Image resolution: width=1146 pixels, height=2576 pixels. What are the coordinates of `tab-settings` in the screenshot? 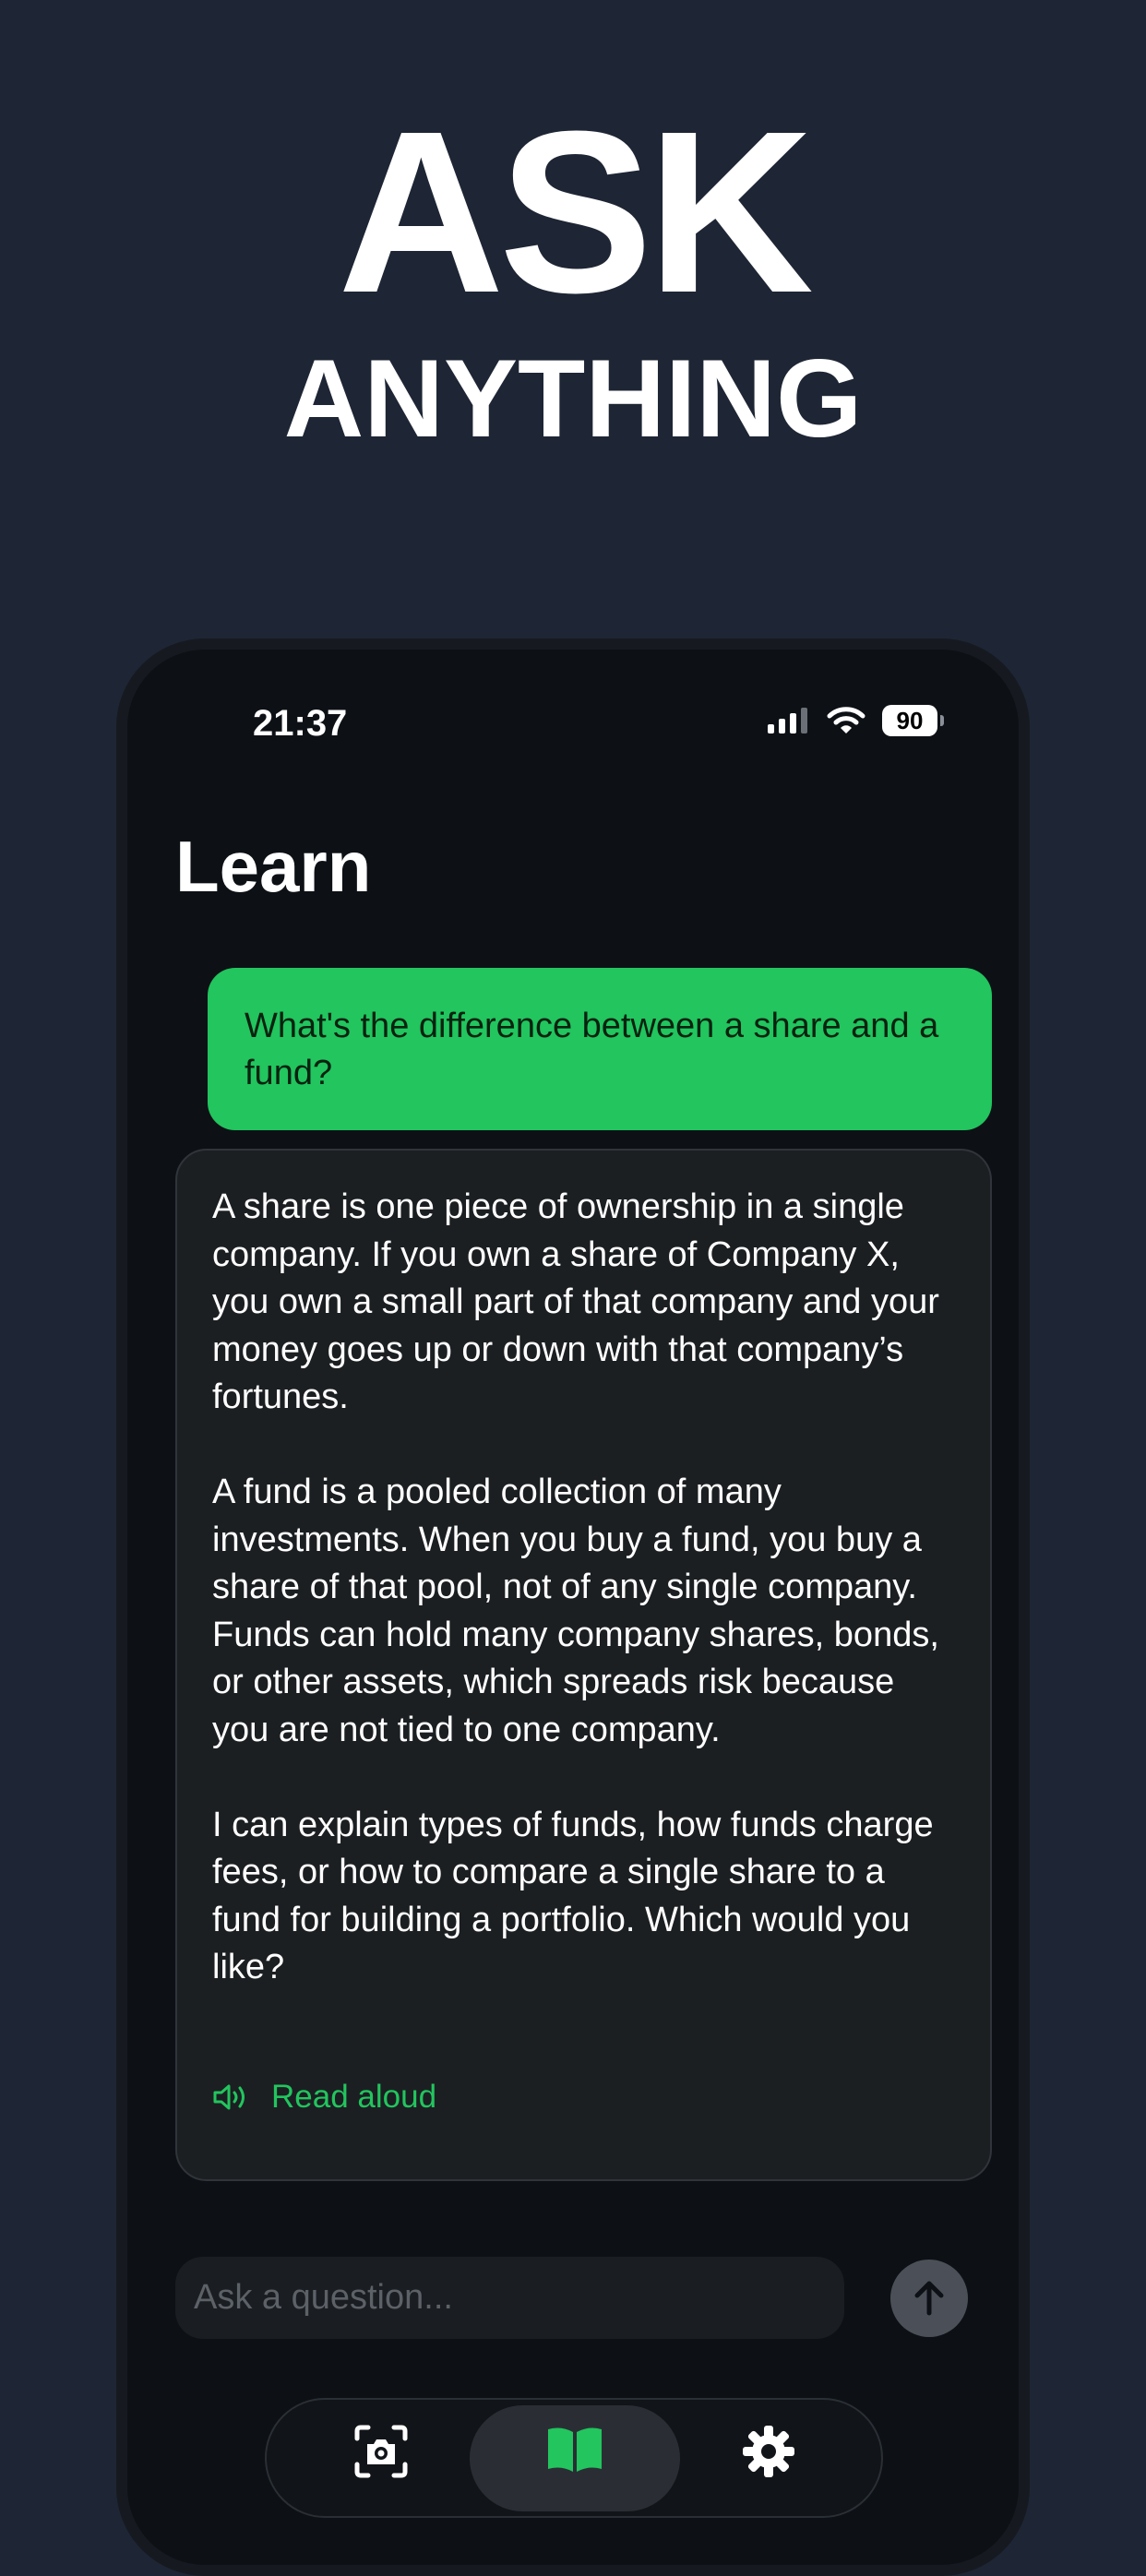 It's located at (769, 2458).